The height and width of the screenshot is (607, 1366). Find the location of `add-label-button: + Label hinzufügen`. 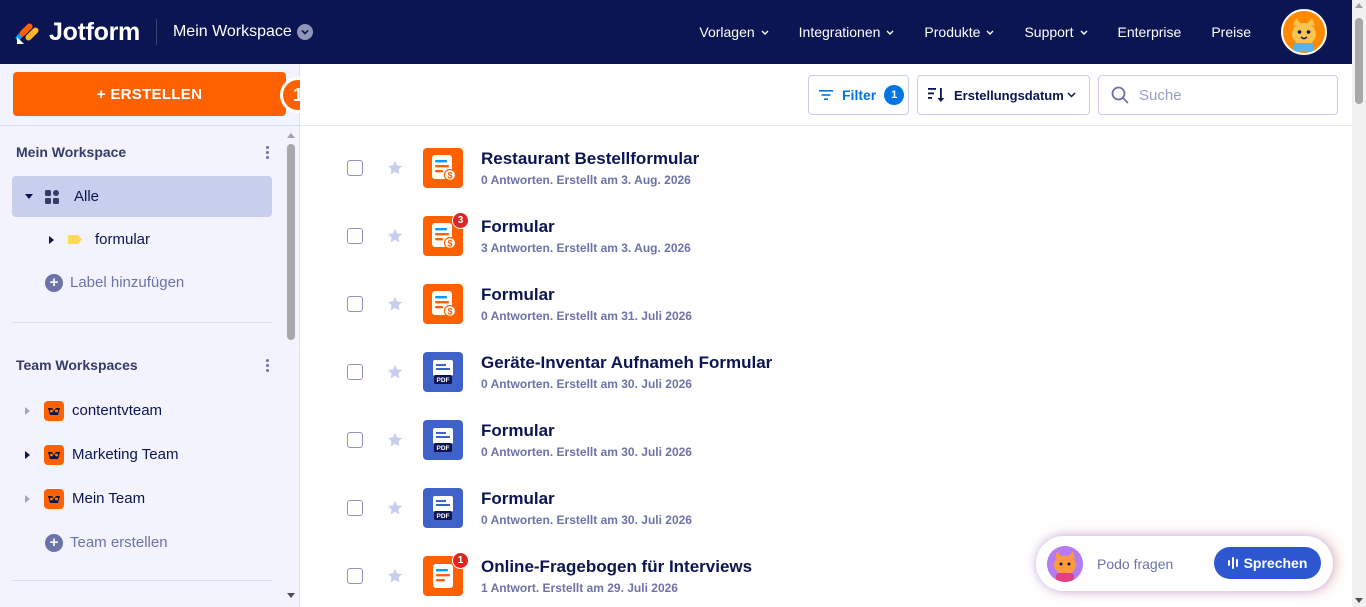

add-label-button: + Label hinzufügen is located at coordinates (142, 282).